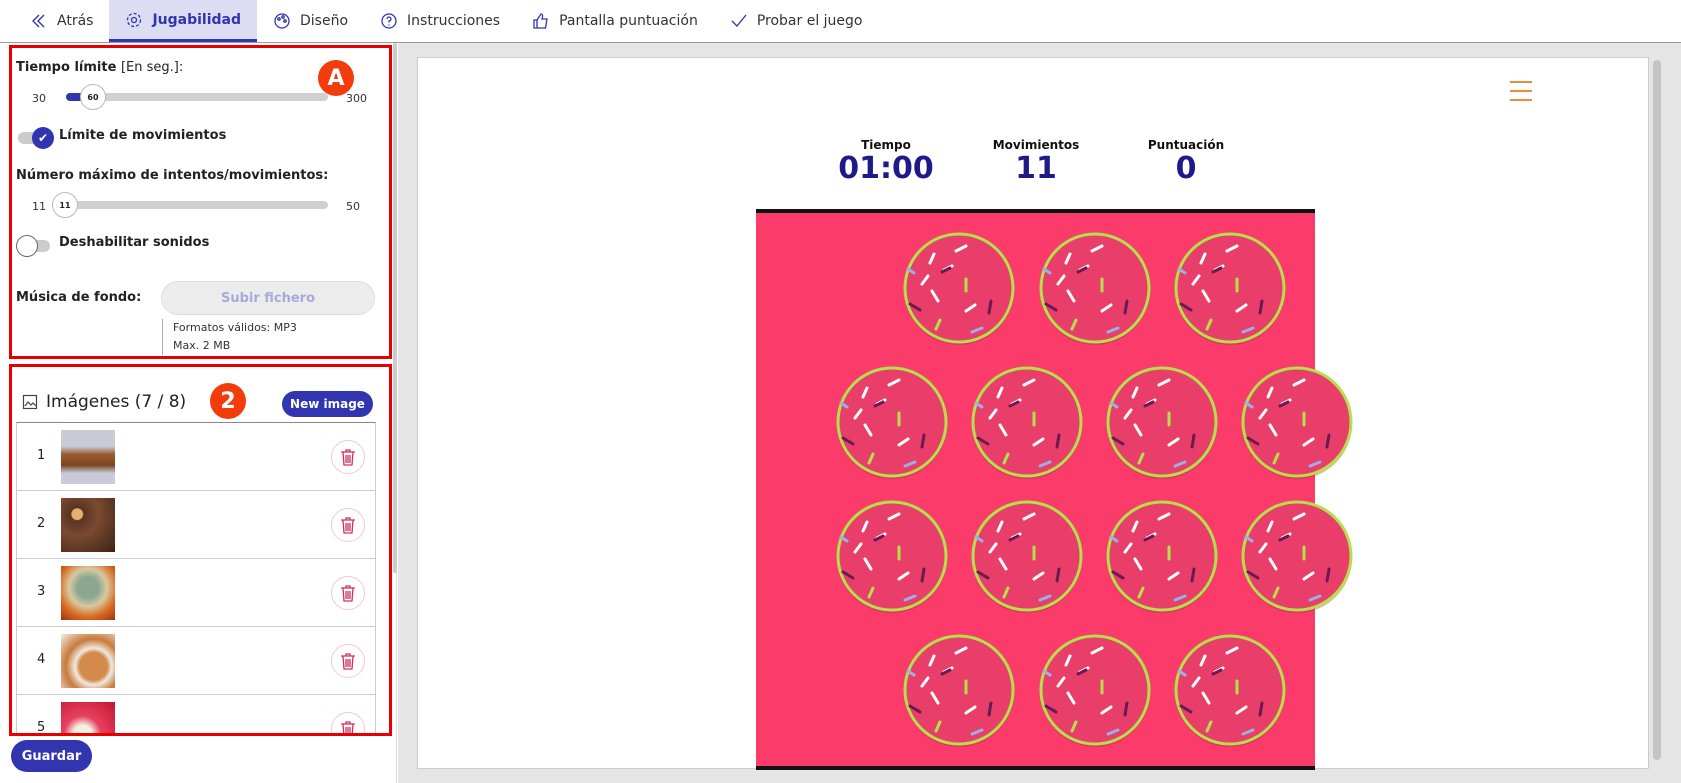 This screenshot has height=783, width=1681. I want to click on preview-scrollbar, so click(1657, 410).